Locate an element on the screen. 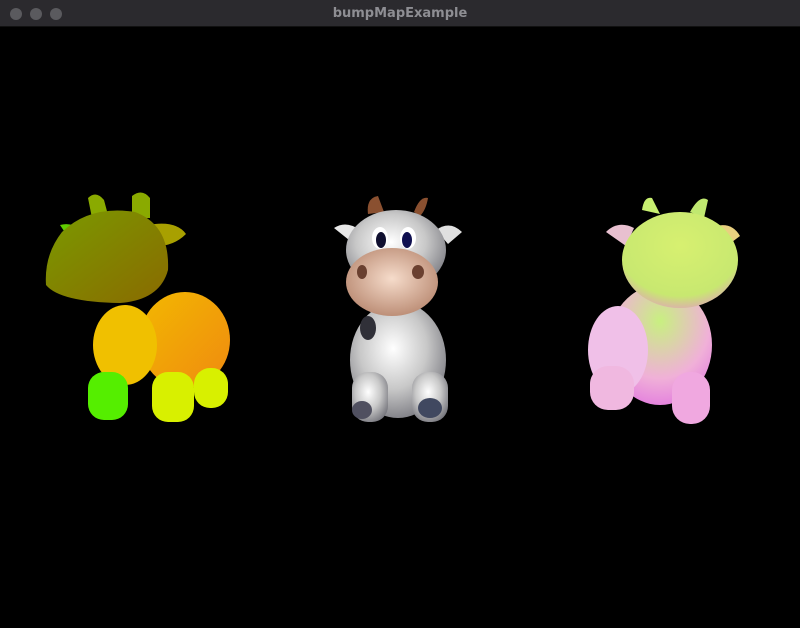 The width and height of the screenshot is (800, 628). normal-shaded-cow is located at coordinates (664, 310).